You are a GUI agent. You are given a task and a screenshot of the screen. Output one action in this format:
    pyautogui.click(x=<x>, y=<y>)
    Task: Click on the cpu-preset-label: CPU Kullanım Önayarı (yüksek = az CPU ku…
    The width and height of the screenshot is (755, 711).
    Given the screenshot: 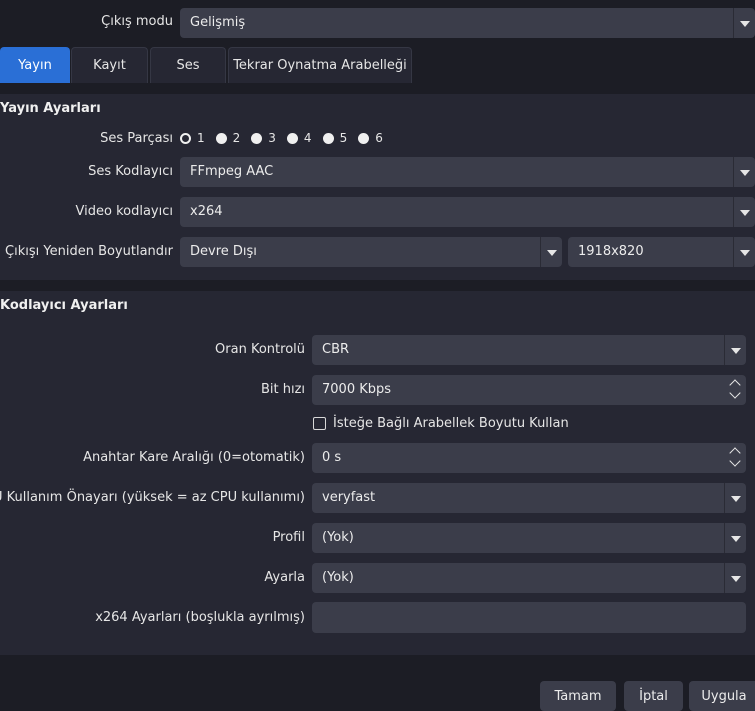 What is the action you would take?
    pyautogui.click(x=152, y=497)
    